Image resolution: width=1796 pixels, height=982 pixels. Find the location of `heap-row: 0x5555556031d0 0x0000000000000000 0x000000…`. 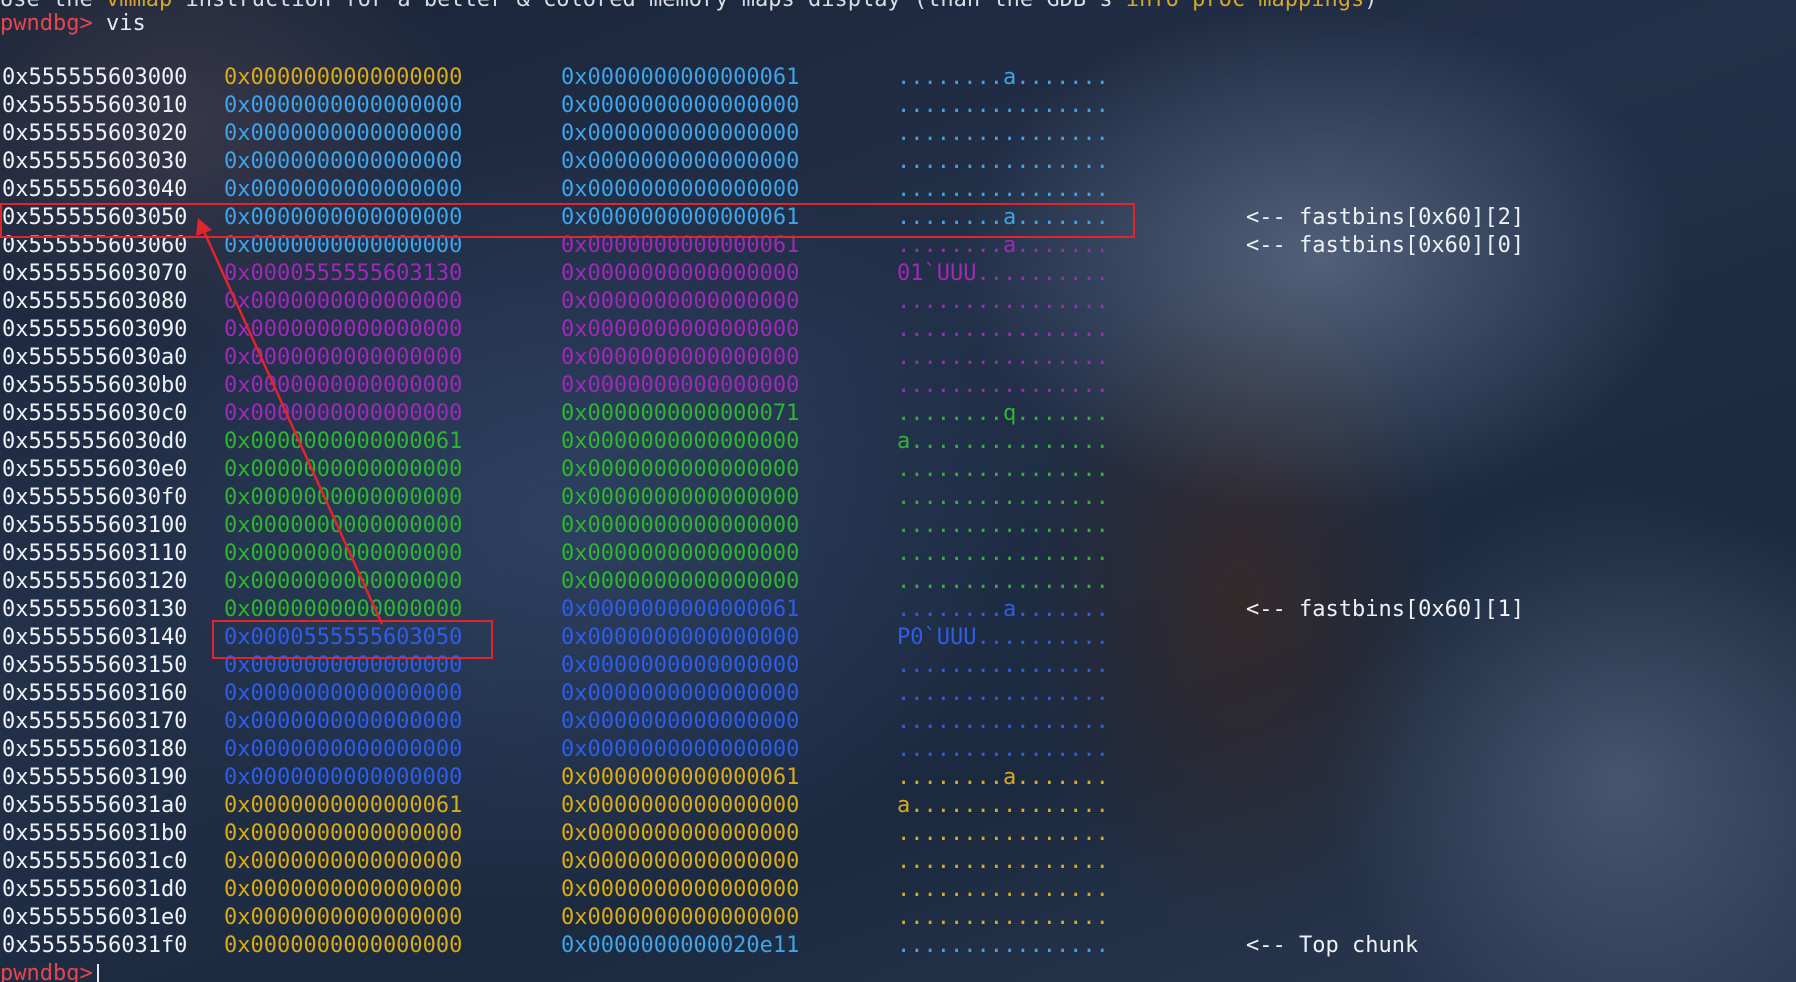

heap-row: 0x5555556031d0 0x0000000000000000 0x000000… is located at coordinates (898, 890).